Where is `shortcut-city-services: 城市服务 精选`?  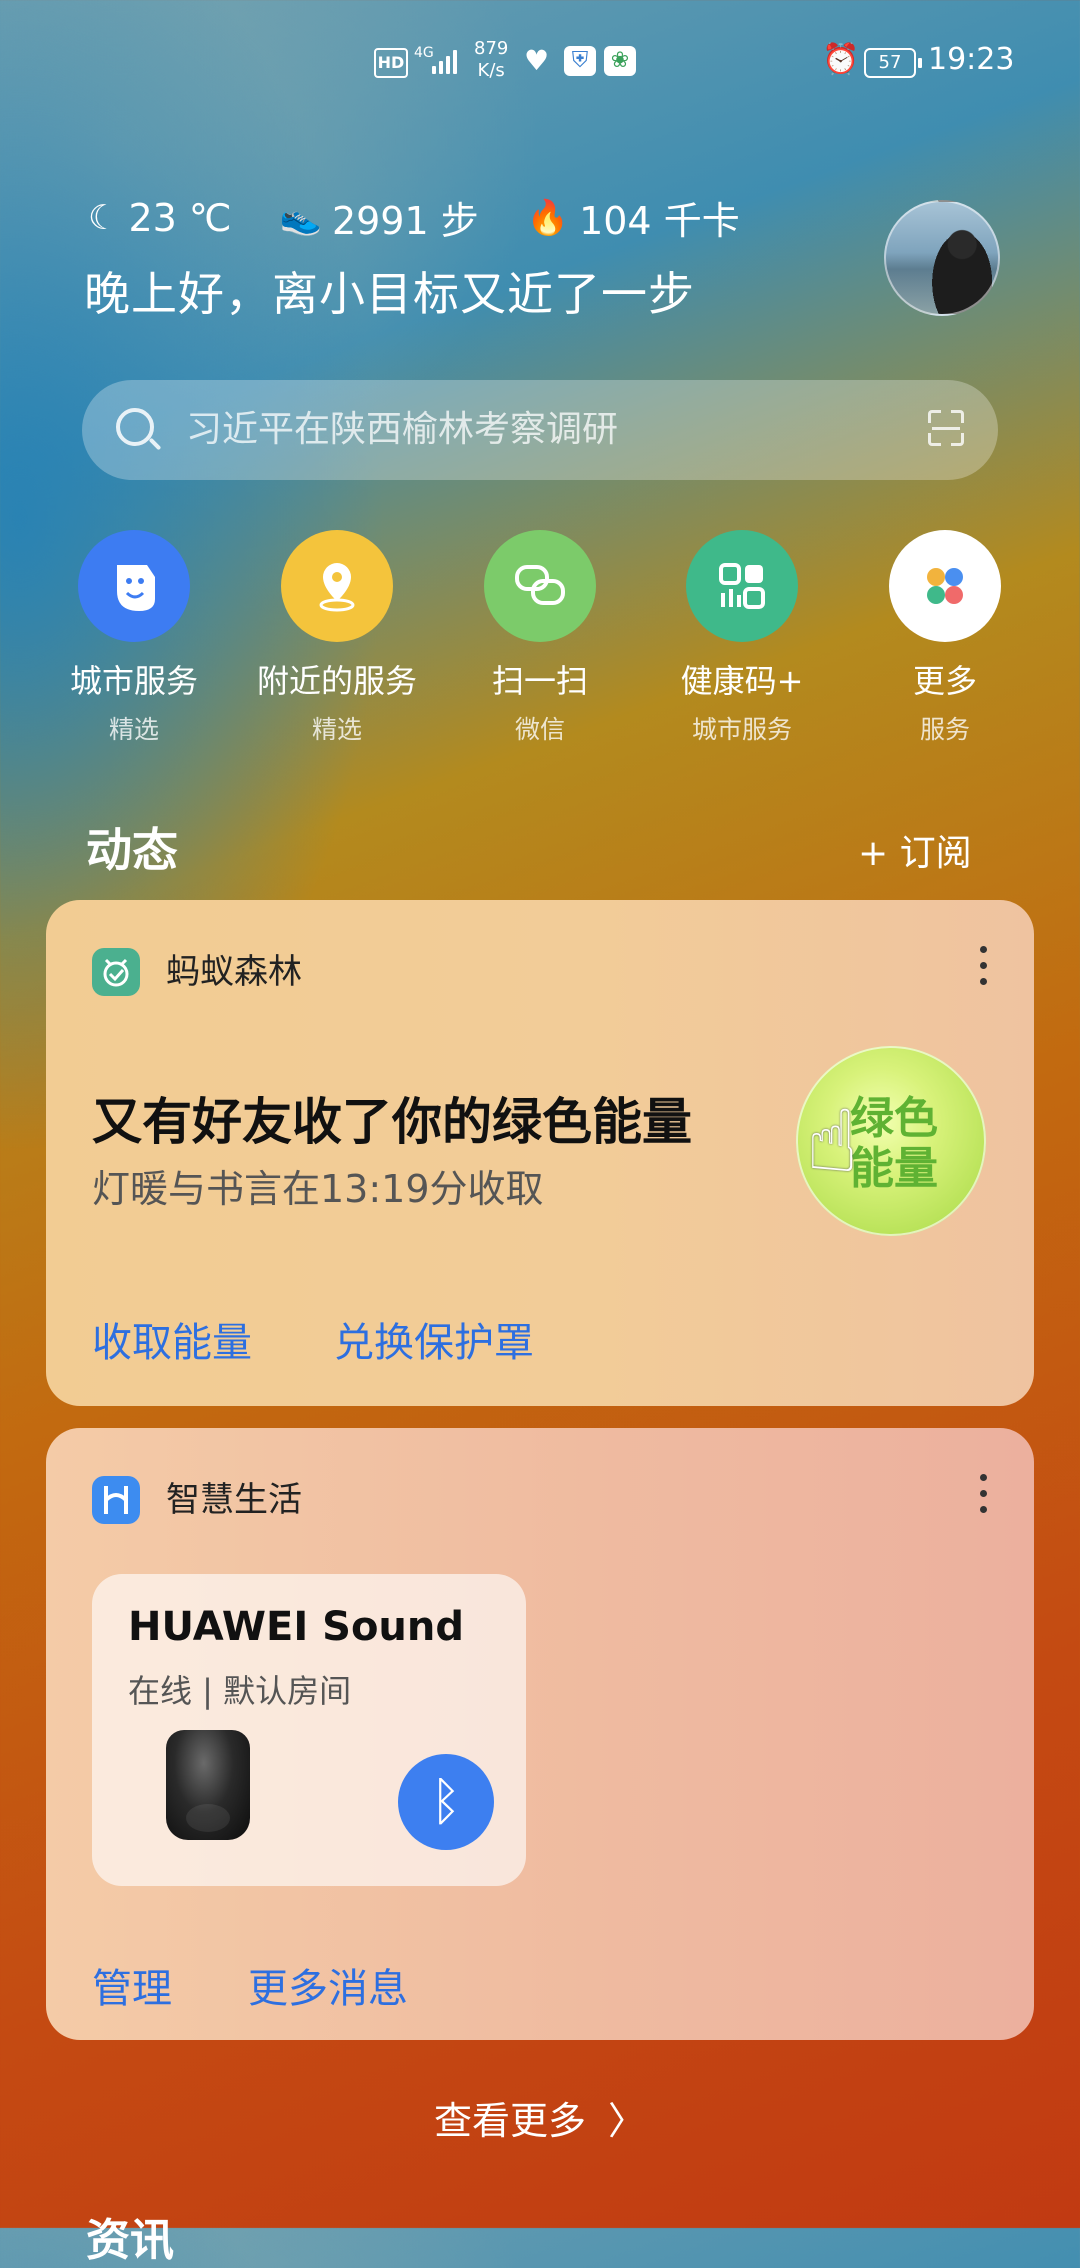 shortcut-city-services: 城市服务 精选 is located at coordinates (134, 638).